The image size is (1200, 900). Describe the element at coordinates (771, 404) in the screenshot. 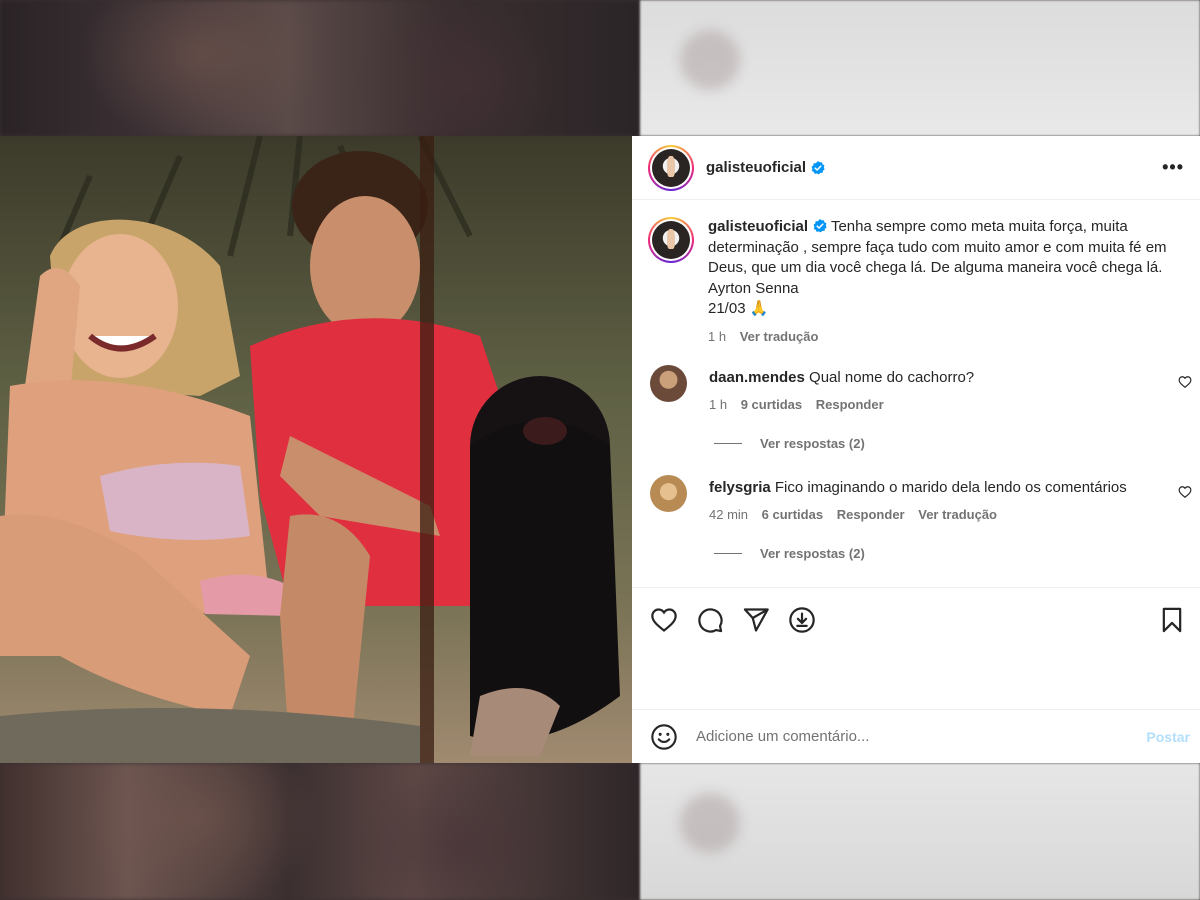

I see `comment-likes-count: 9 curtidas` at that location.